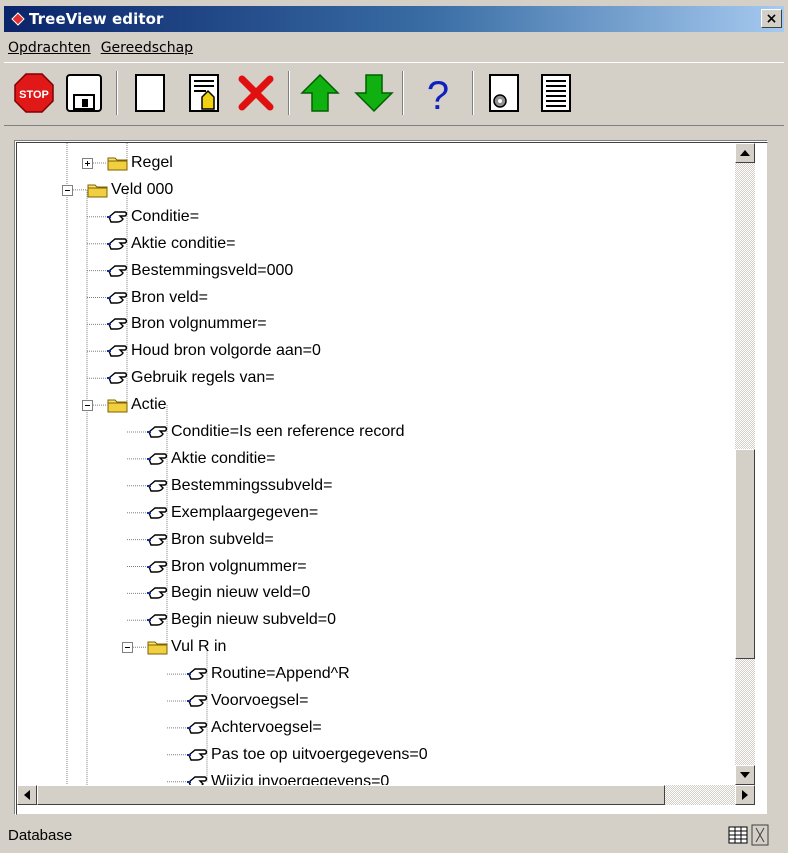 The height and width of the screenshot is (853, 788). I want to click on move-up-button, so click(320, 93).